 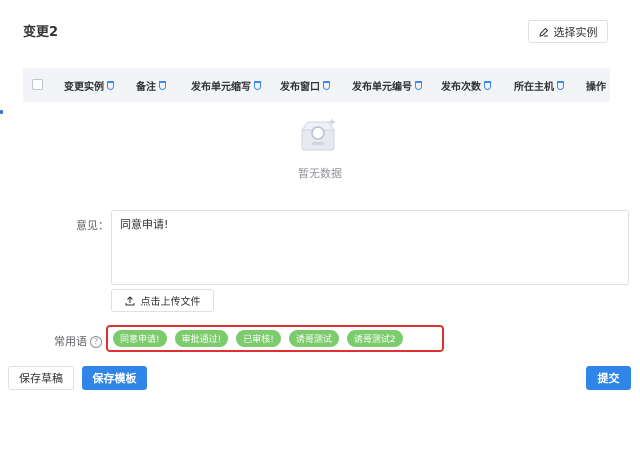 I want to click on upload-icon, so click(x=129, y=300).